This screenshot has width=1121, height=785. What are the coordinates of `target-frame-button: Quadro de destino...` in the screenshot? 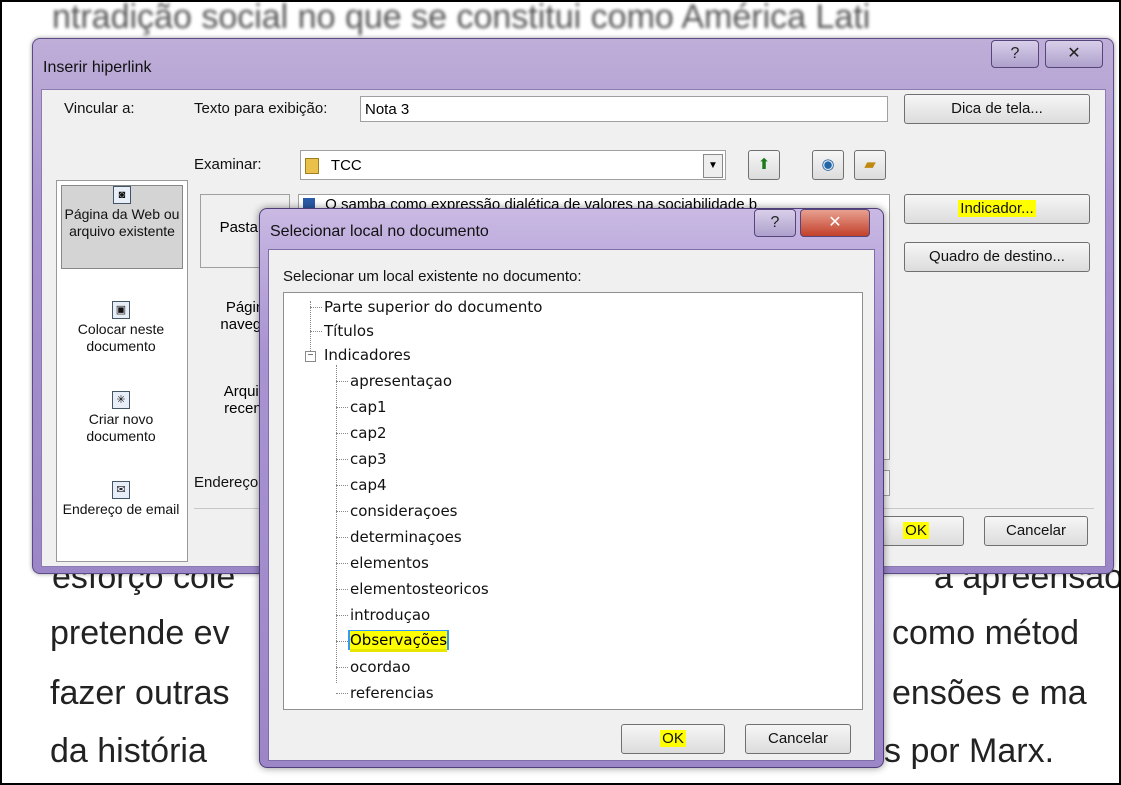 It's located at (997, 257).